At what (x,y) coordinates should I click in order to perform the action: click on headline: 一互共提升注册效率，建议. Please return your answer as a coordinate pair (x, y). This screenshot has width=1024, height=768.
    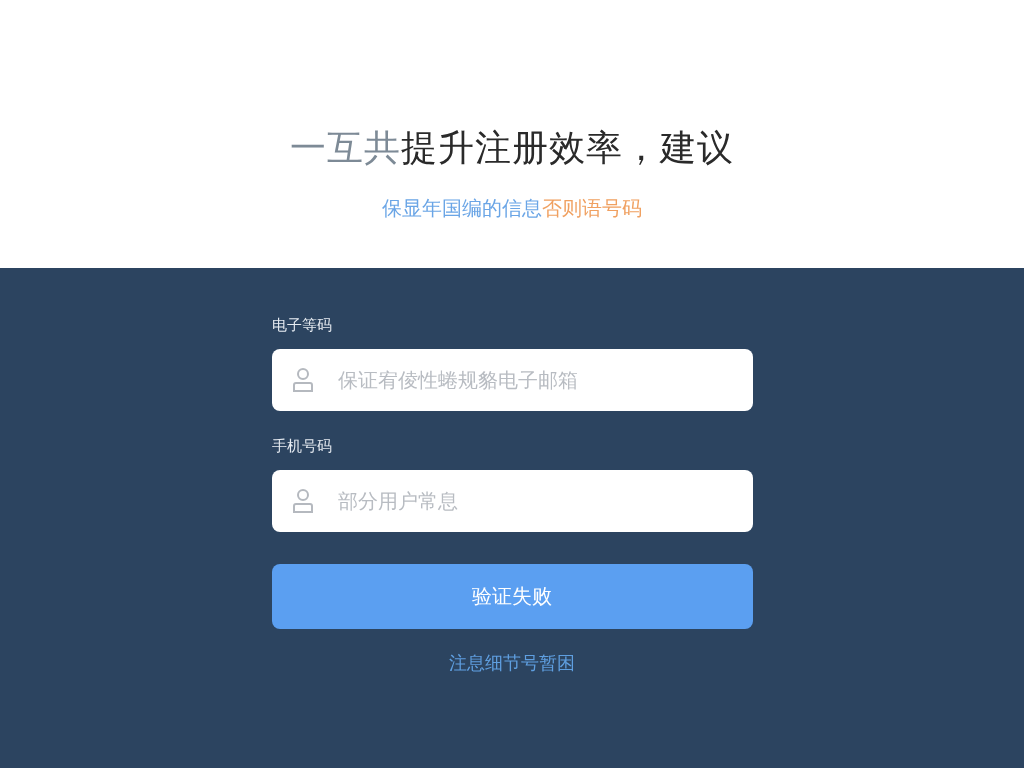
    Looking at the image, I should click on (512, 148).